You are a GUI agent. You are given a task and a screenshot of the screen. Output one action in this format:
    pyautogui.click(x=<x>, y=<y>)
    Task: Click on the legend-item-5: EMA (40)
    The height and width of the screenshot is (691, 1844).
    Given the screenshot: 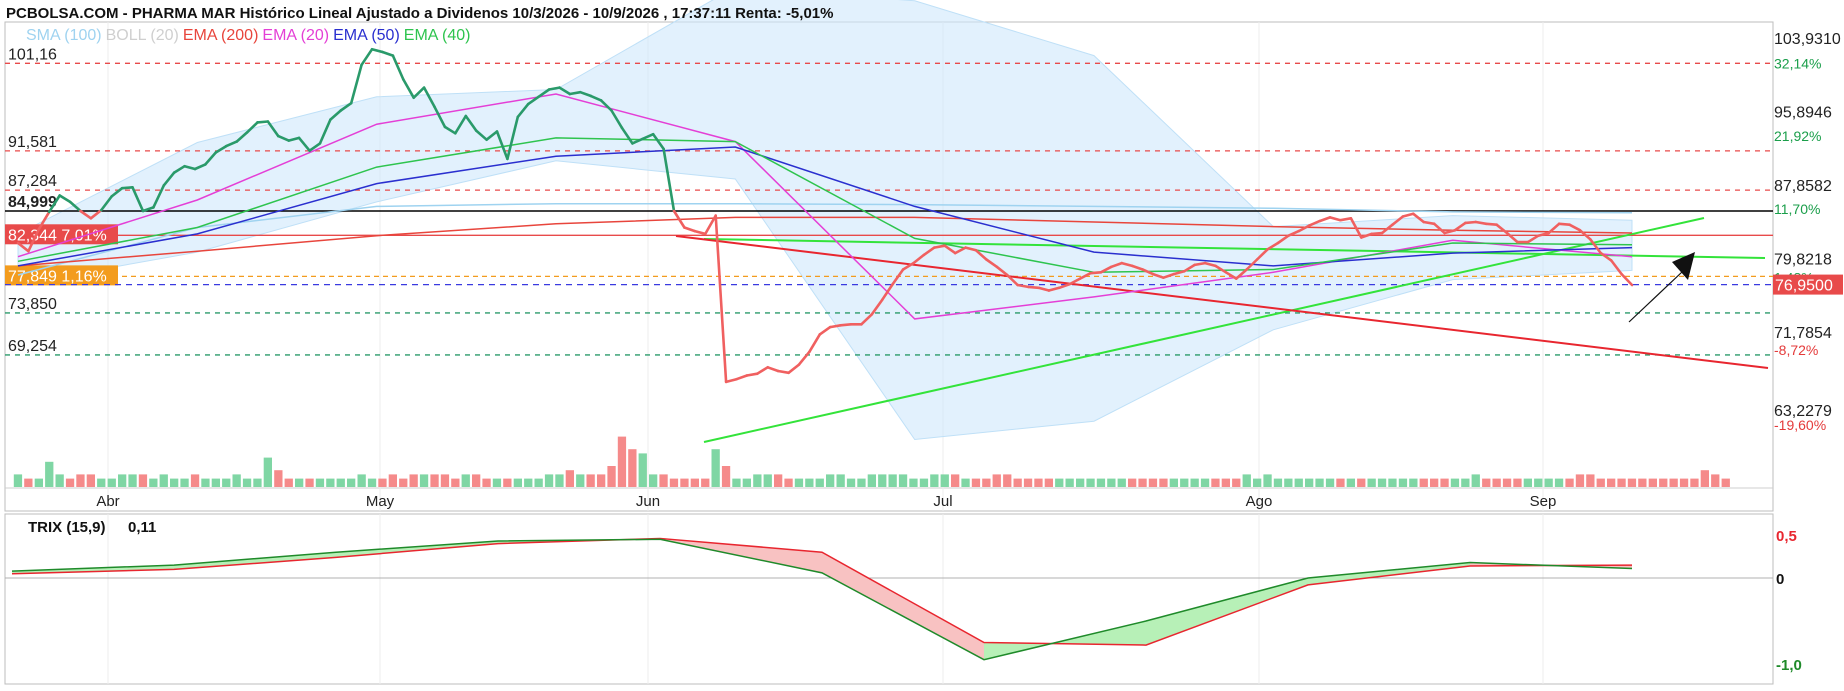 What is the action you would take?
    pyautogui.click(x=437, y=35)
    